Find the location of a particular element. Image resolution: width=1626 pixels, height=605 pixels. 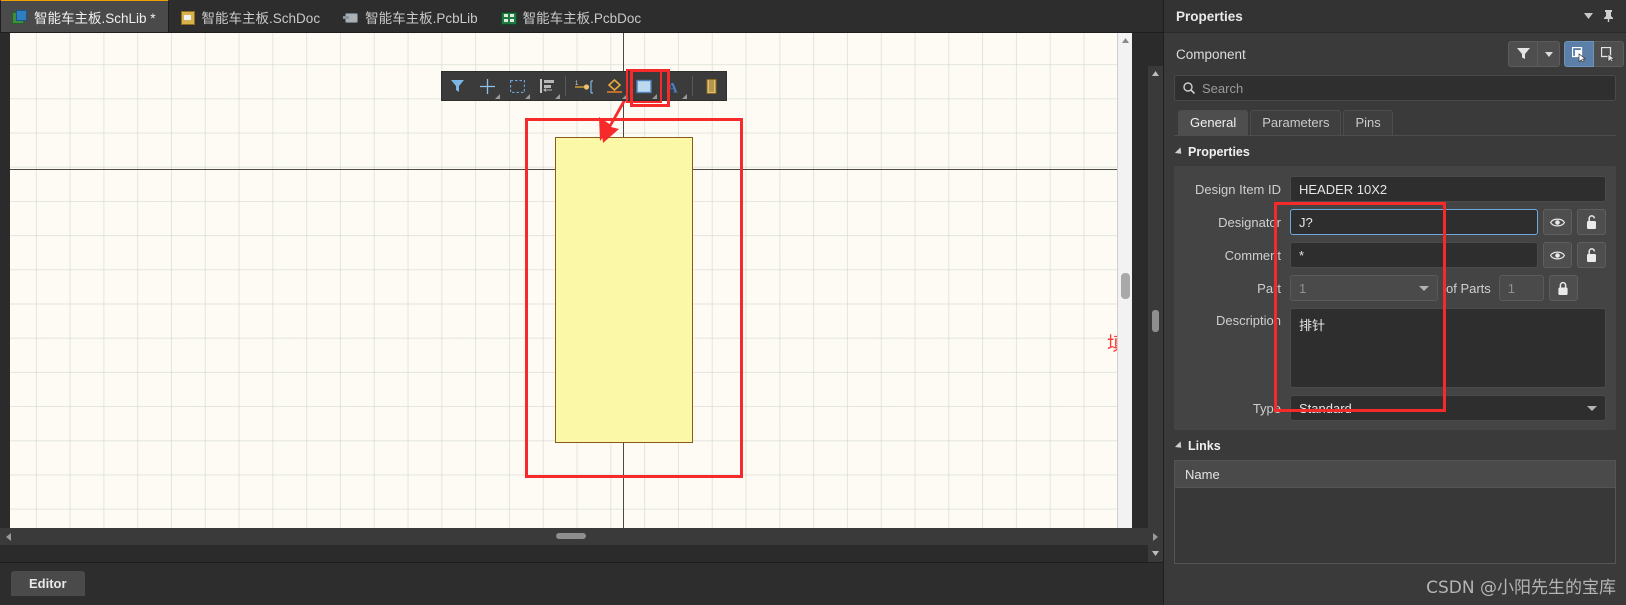

design-item-id-field: HEADER 10X2 is located at coordinates (1448, 189).